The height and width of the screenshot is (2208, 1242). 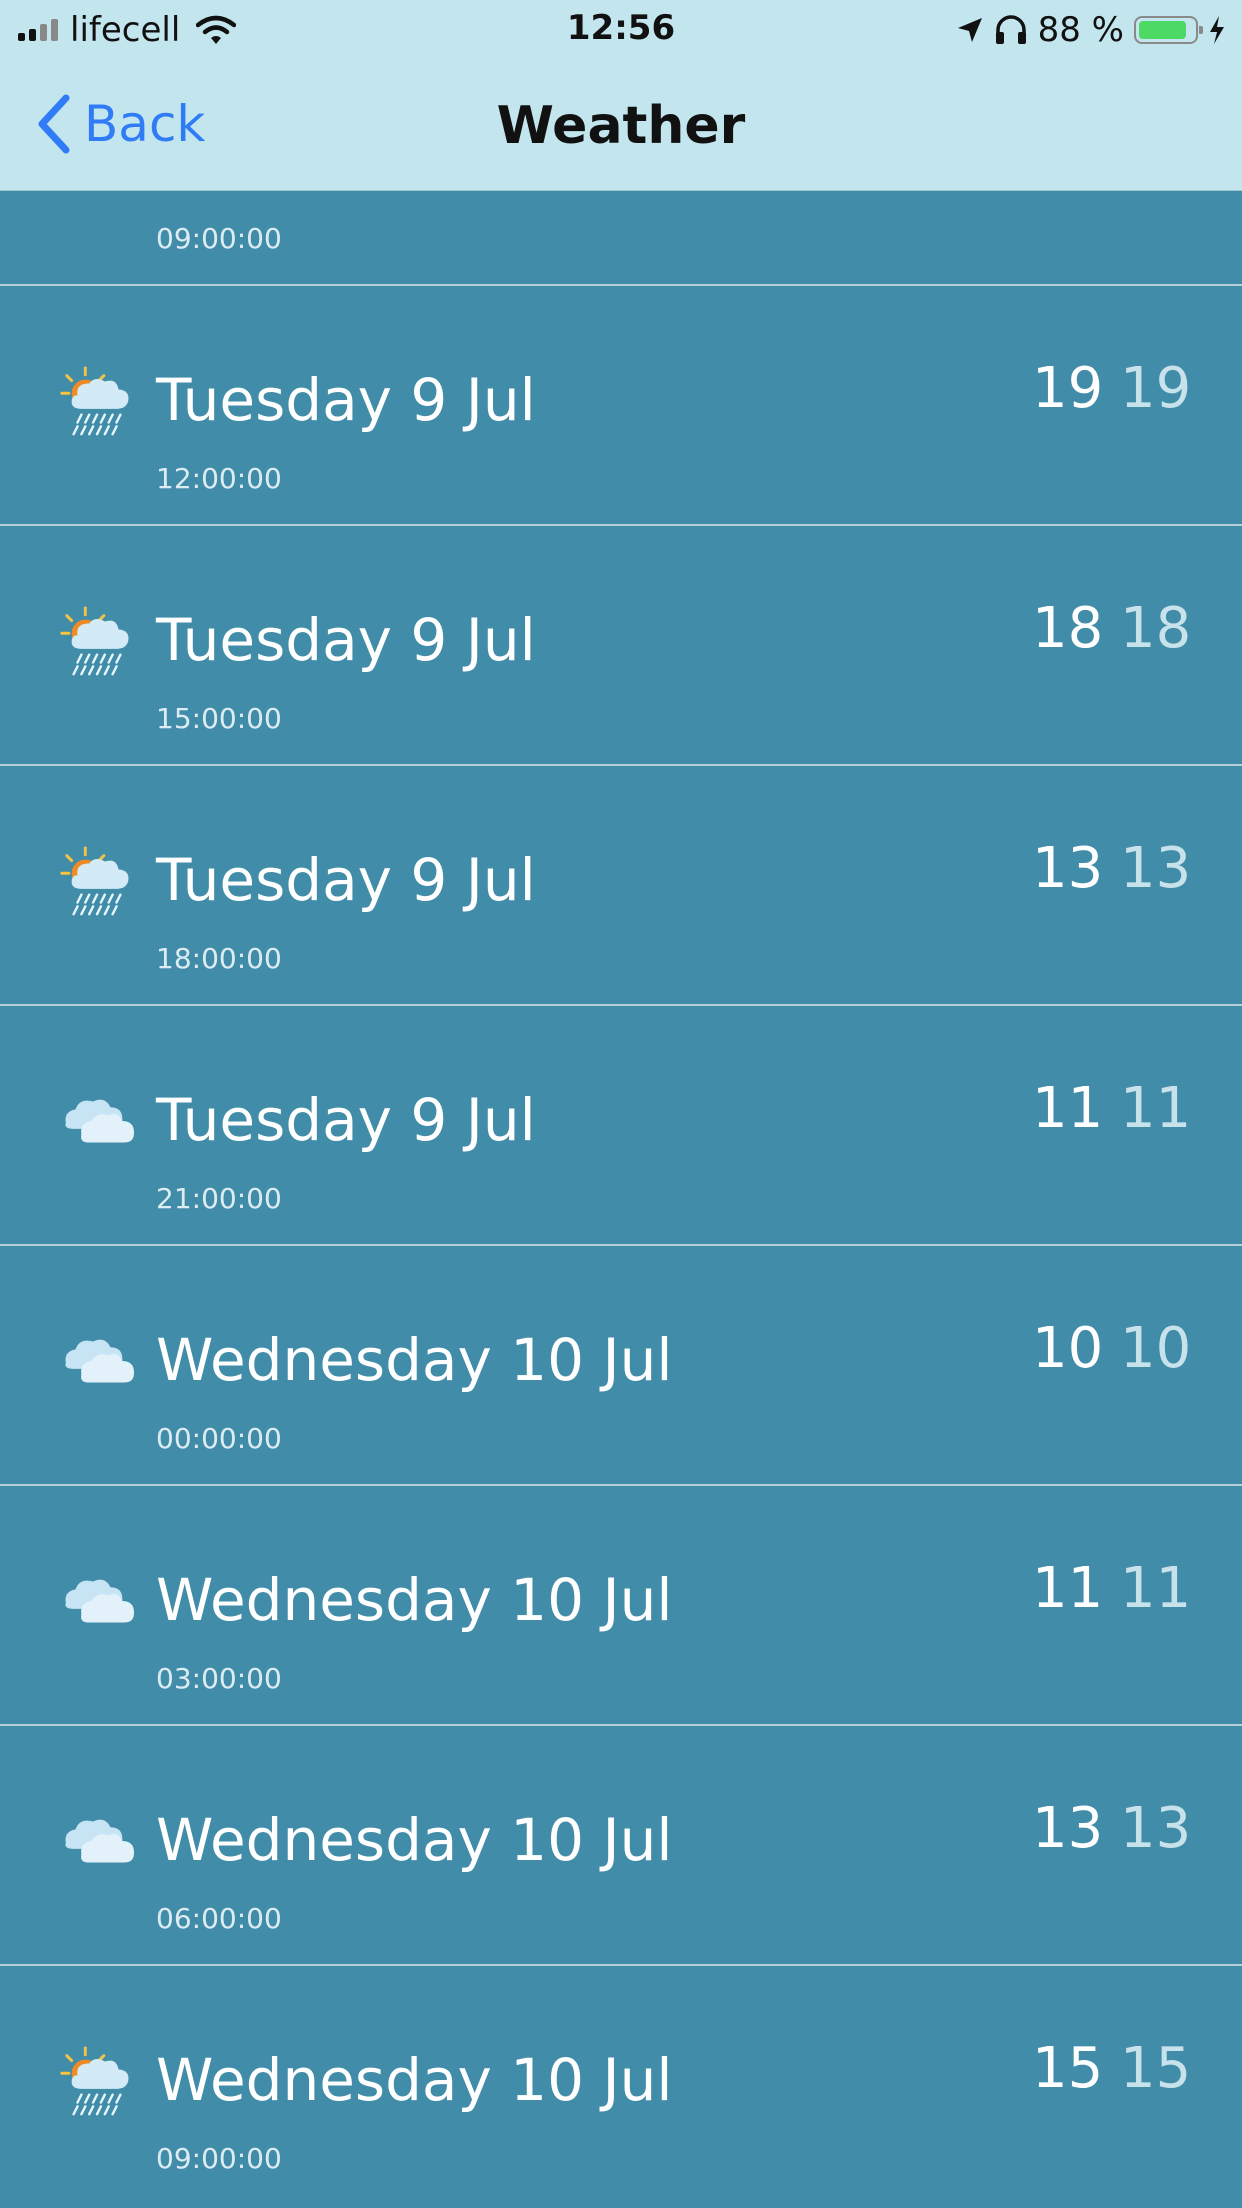 What do you see at coordinates (1080, 30) in the screenshot?
I see `battery-percent: 88 %` at bounding box center [1080, 30].